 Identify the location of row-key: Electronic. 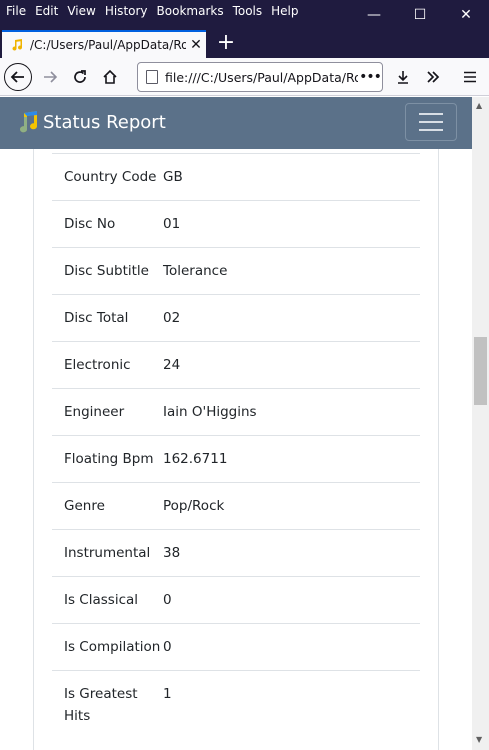
(97, 365).